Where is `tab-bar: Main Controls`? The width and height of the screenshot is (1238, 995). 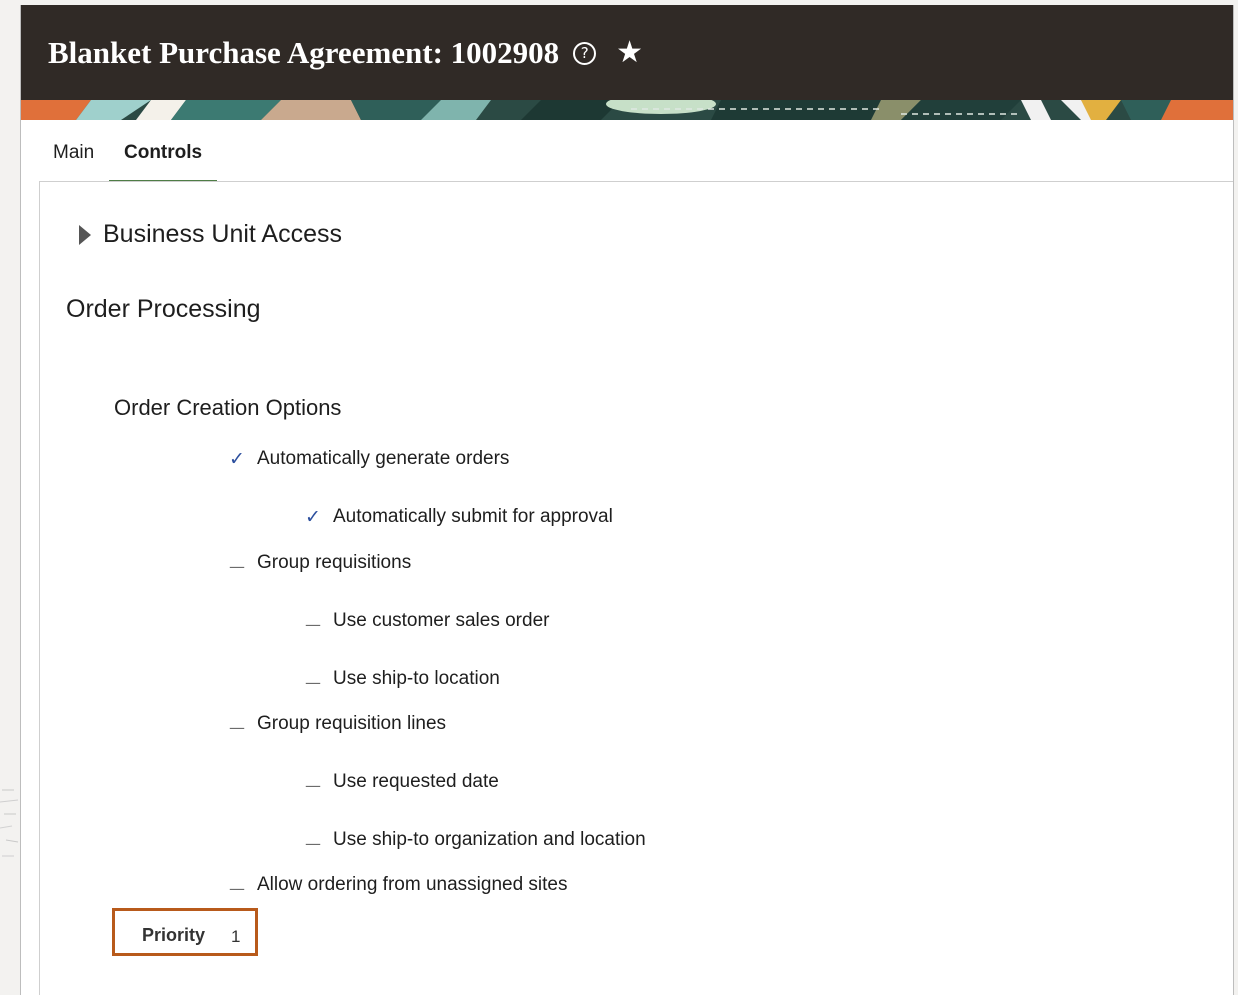 tab-bar: Main Controls is located at coordinates (627, 153).